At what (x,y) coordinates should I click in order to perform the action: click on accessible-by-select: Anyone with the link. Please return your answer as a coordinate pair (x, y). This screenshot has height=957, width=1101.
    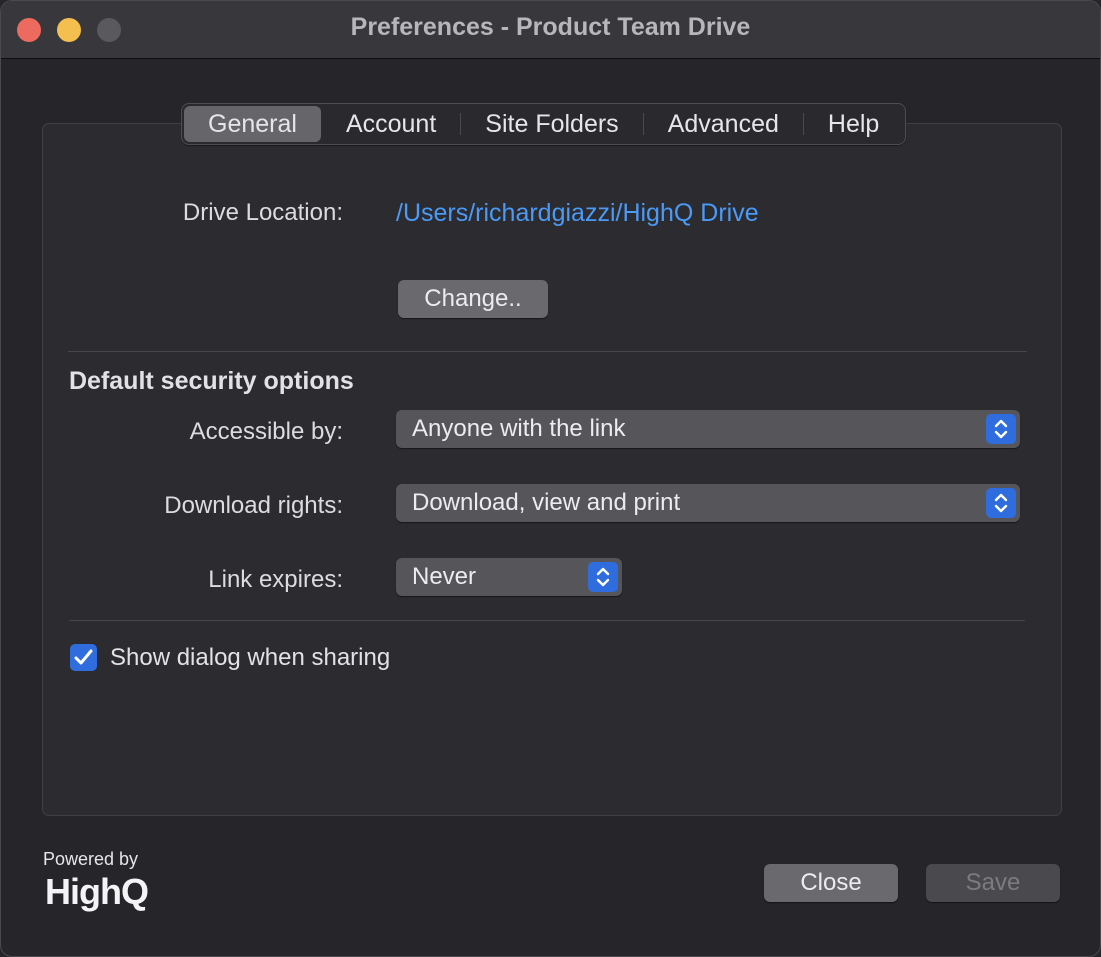
    Looking at the image, I should click on (708, 429).